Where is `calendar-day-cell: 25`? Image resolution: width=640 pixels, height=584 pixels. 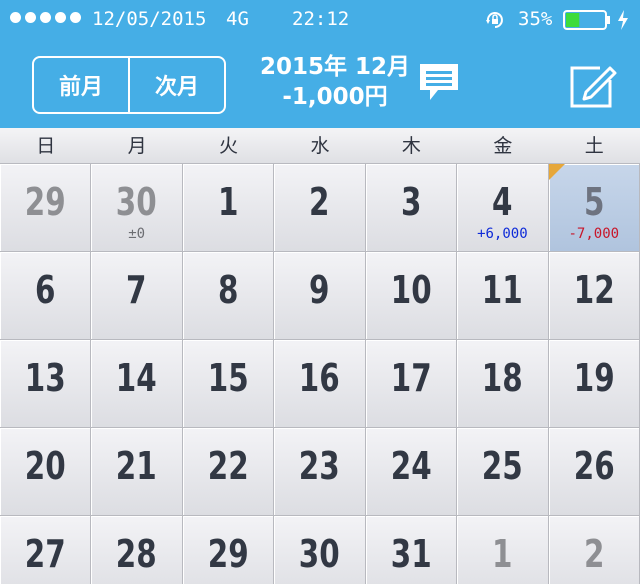 calendar-day-cell: 25 is located at coordinates (503, 472).